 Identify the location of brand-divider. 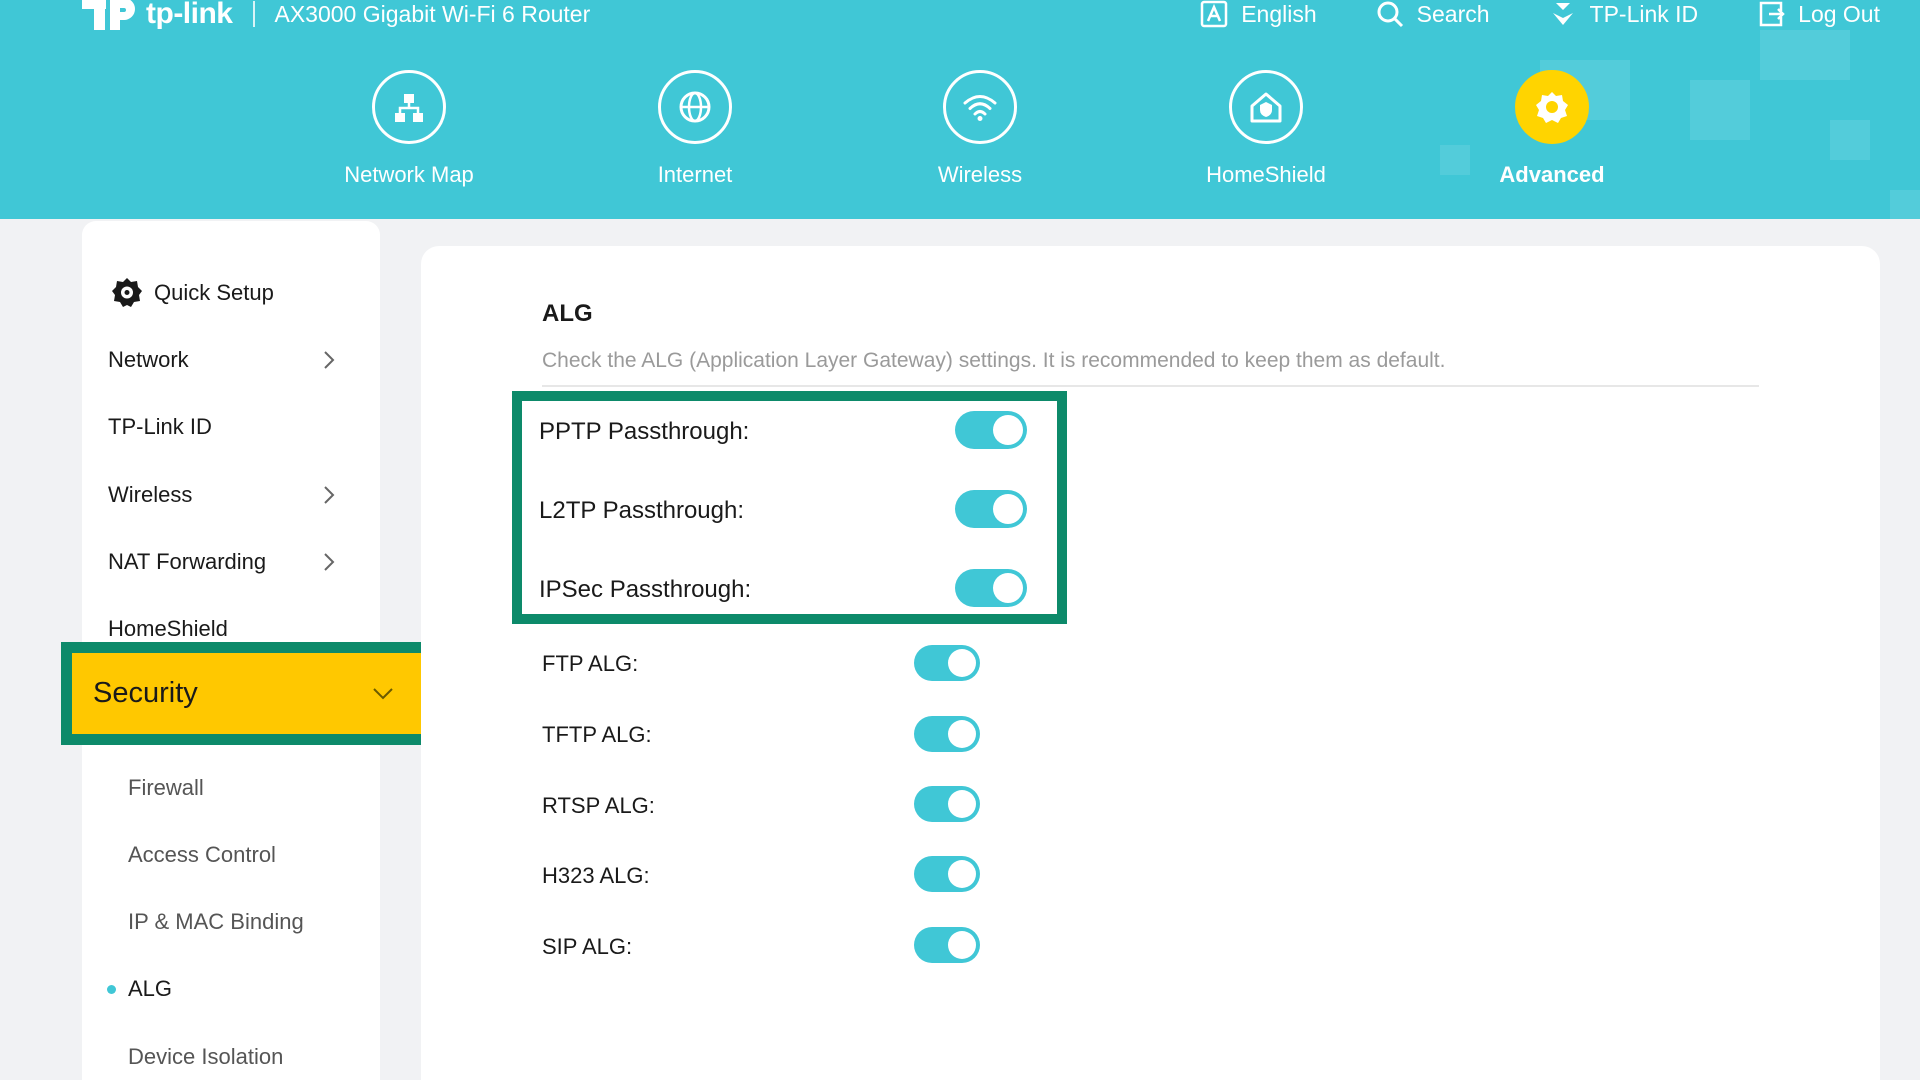
(253, 14).